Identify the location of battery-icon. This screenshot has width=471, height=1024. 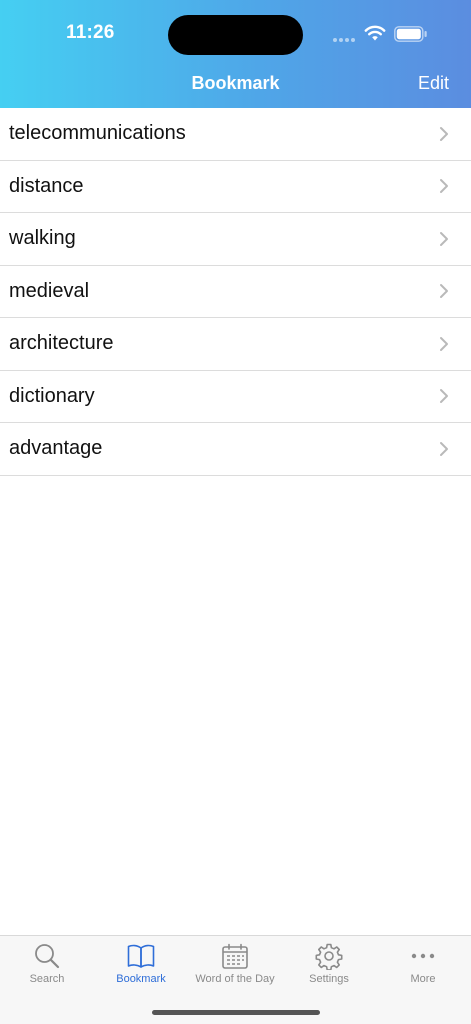
(410, 34).